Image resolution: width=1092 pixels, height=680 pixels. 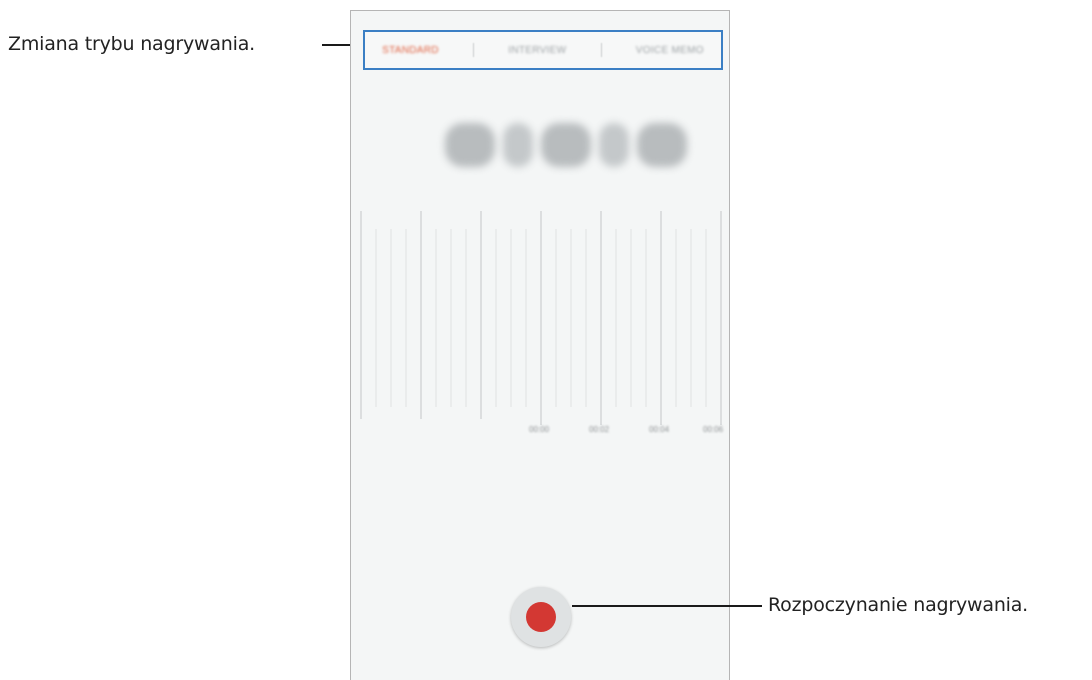 I want to click on timer-minutes, so click(x=566, y=145).